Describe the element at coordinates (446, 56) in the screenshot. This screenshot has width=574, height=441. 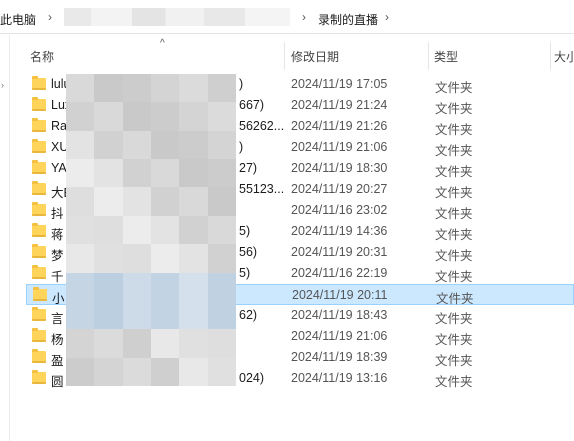
I see `column-header-type: 类型` at that location.